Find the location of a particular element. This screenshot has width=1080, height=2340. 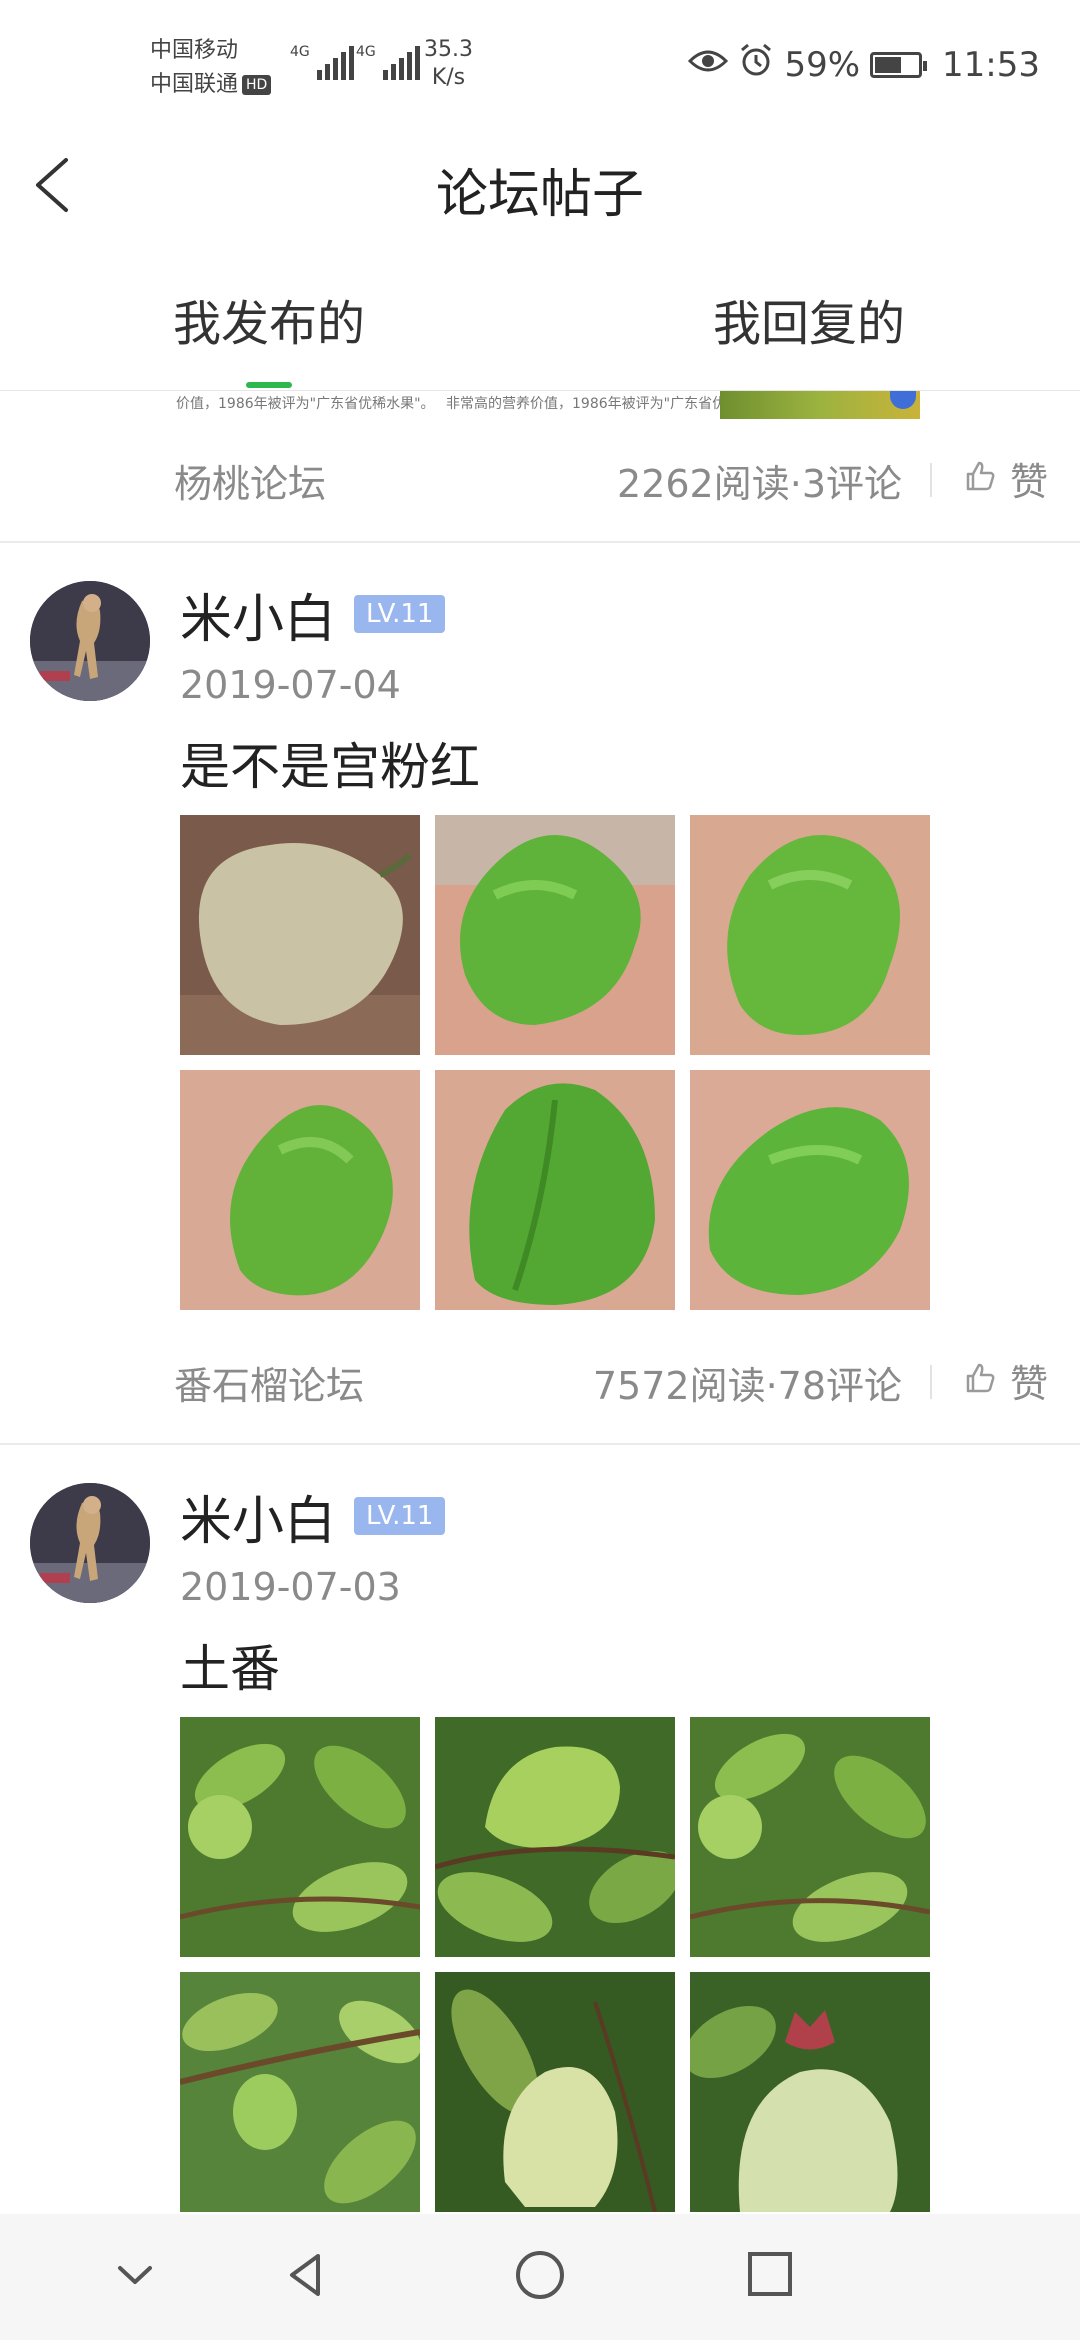

app-header: 论坛帖子 is located at coordinates (540, 185).